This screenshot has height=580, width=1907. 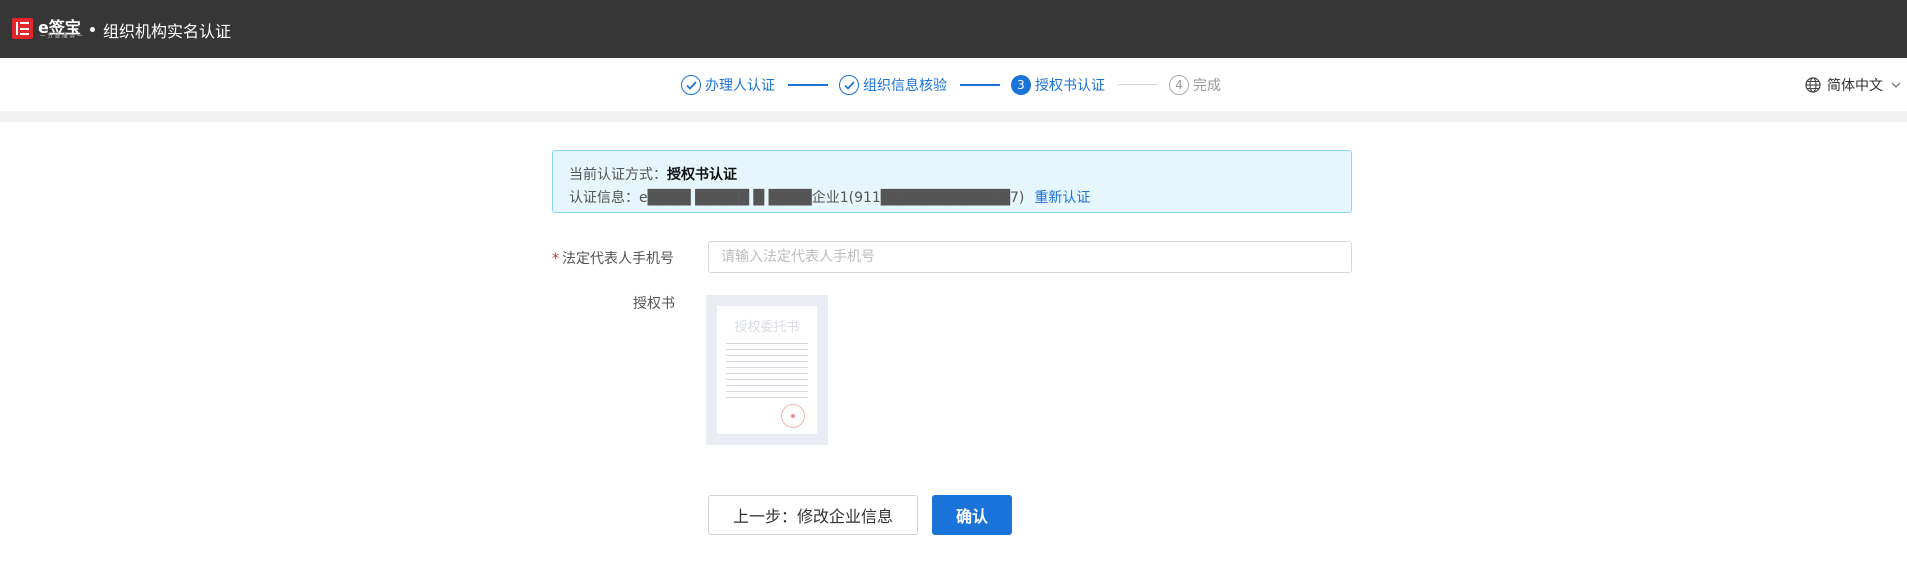 I want to click on seal-stamp-icon, so click(x=793, y=416).